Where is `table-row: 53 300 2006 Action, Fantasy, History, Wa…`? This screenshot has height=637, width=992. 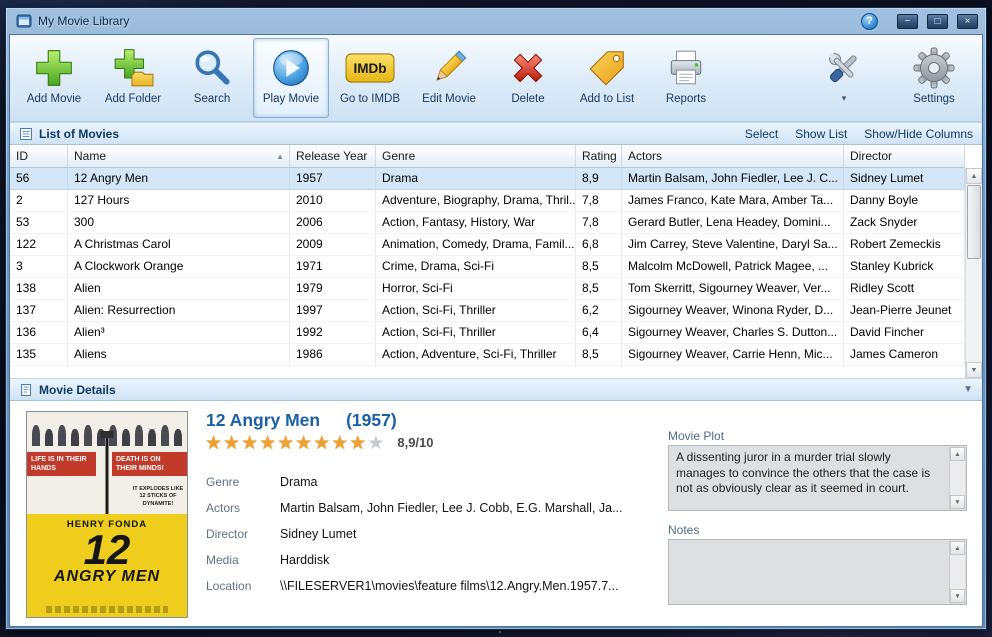 table-row: 53 300 2006 Action, Fantasy, History, Wa… is located at coordinates (487, 223).